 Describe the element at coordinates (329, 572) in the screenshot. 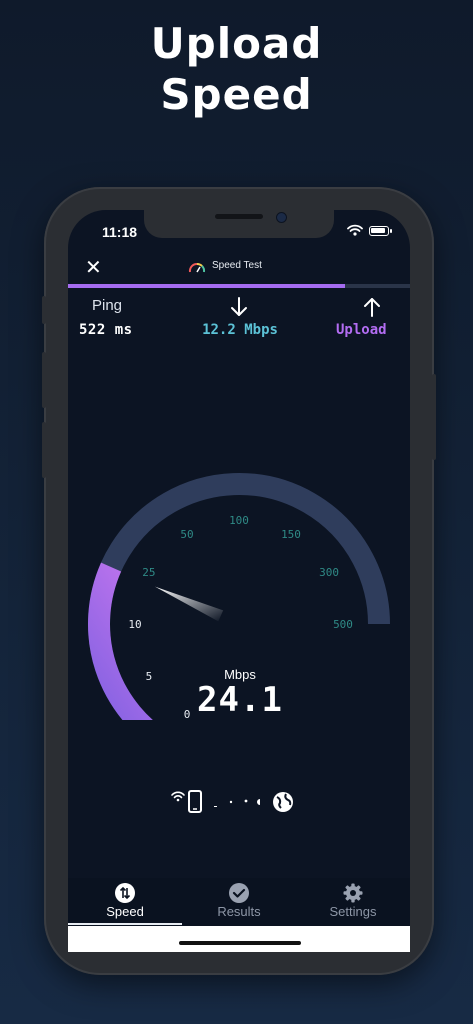

I see `gauge-tick-label: 300` at that location.